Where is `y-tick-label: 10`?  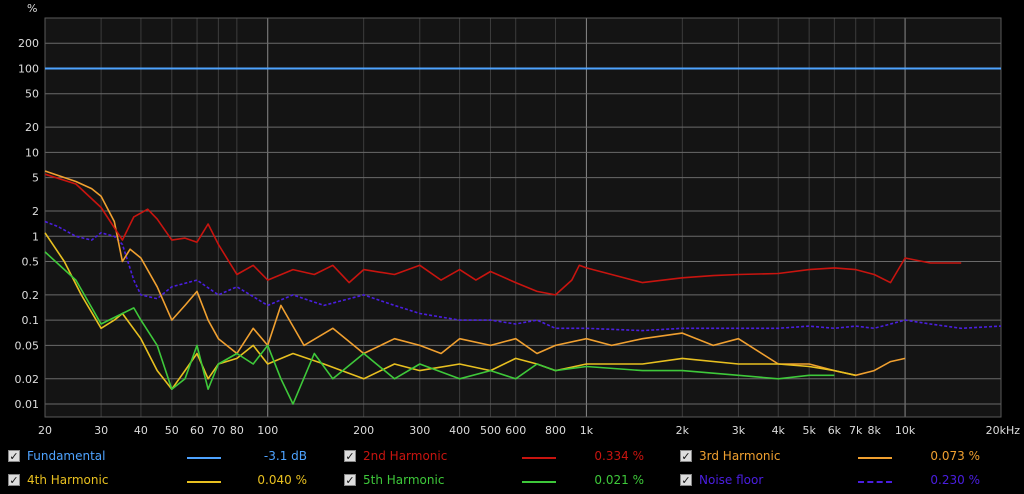
y-tick-label: 10 is located at coordinates (32, 152).